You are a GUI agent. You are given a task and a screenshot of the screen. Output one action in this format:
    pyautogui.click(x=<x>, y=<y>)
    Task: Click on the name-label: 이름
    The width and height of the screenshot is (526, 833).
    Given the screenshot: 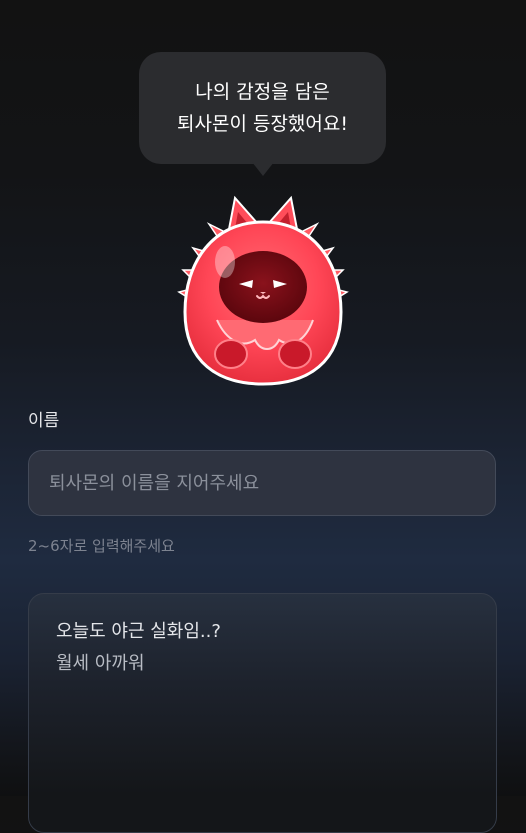 What is the action you would take?
    pyautogui.click(x=44, y=421)
    